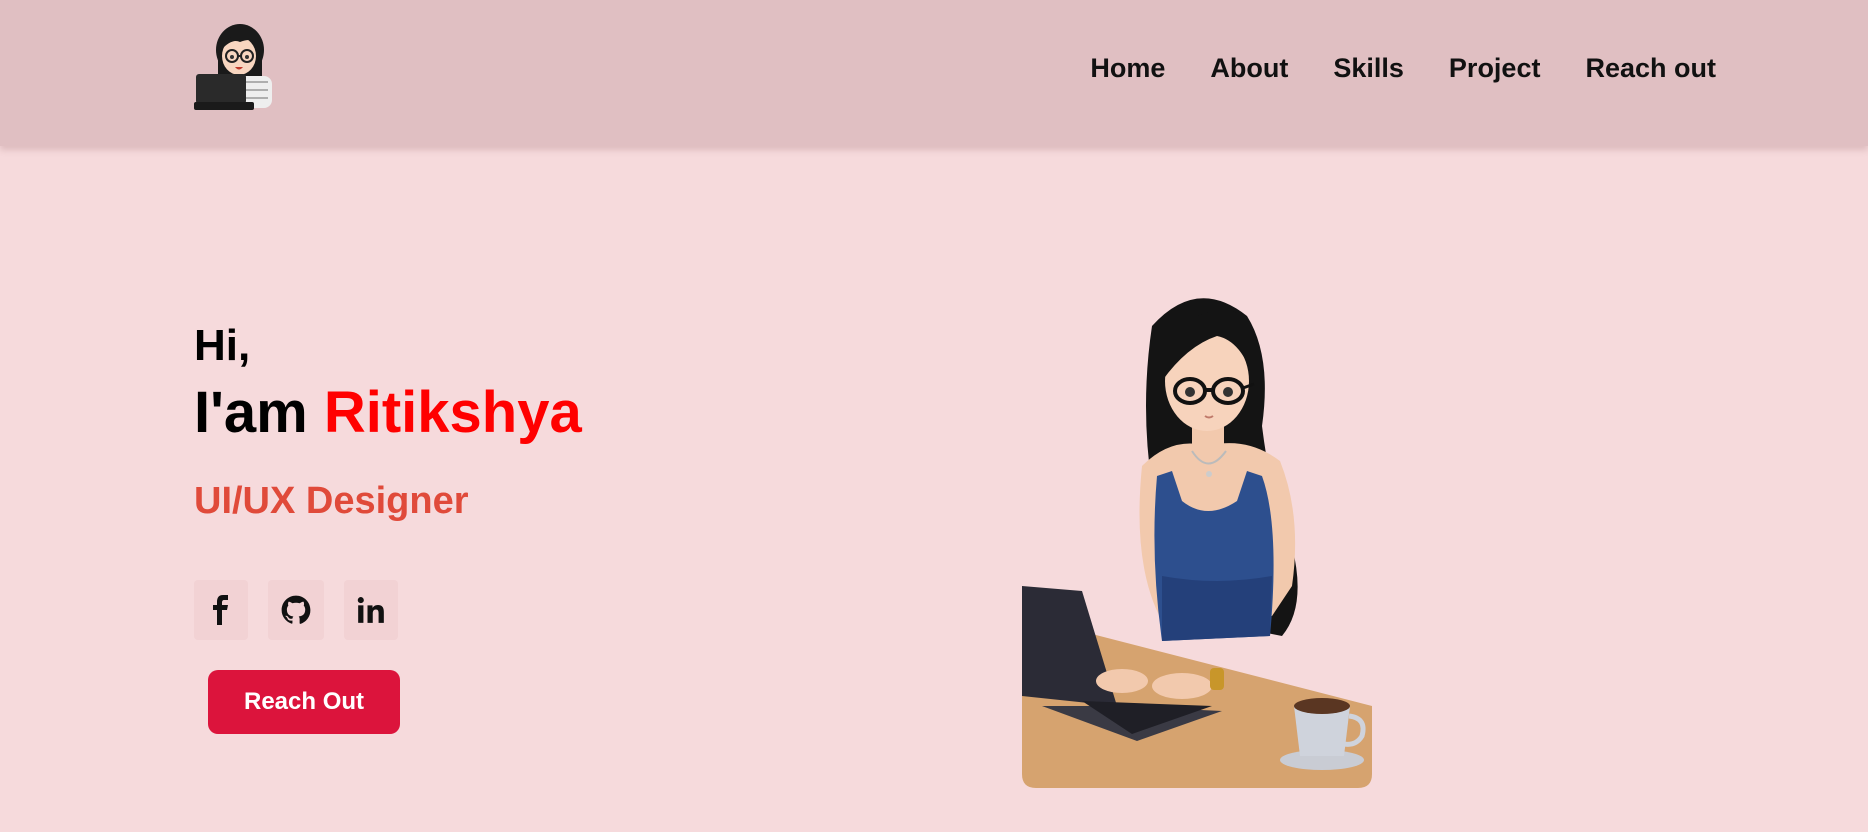  I want to click on nav-project: Project, so click(1495, 68).